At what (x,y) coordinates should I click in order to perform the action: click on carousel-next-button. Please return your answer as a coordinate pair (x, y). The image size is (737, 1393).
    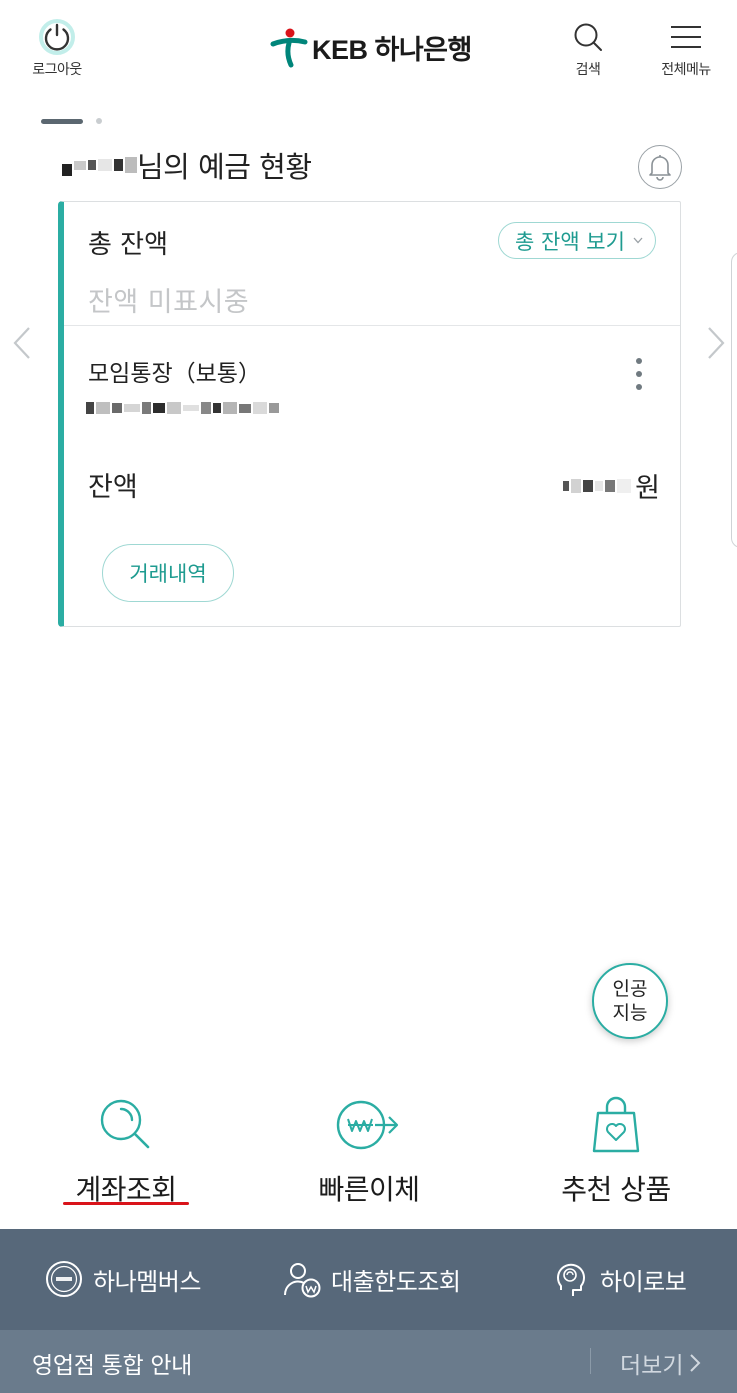
    Looking at the image, I should click on (716, 343).